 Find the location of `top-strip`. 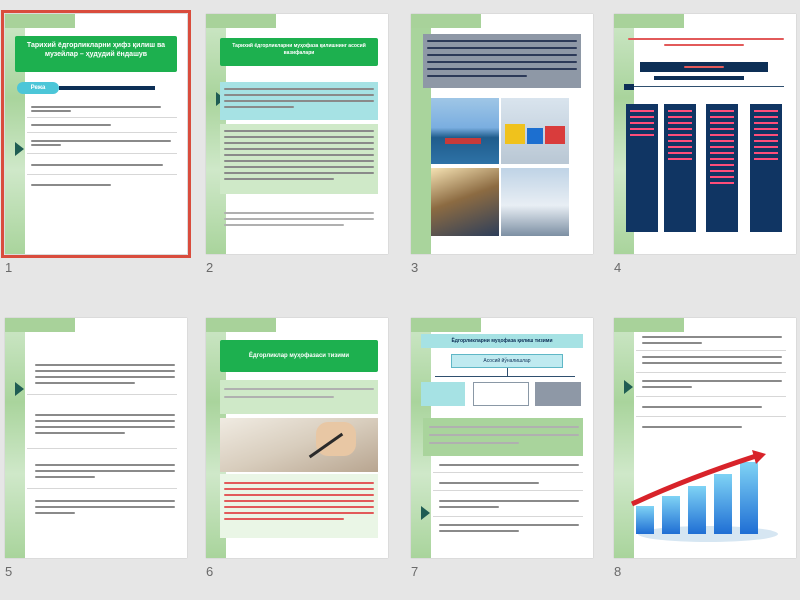

top-strip is located at coordinates (241, 21).